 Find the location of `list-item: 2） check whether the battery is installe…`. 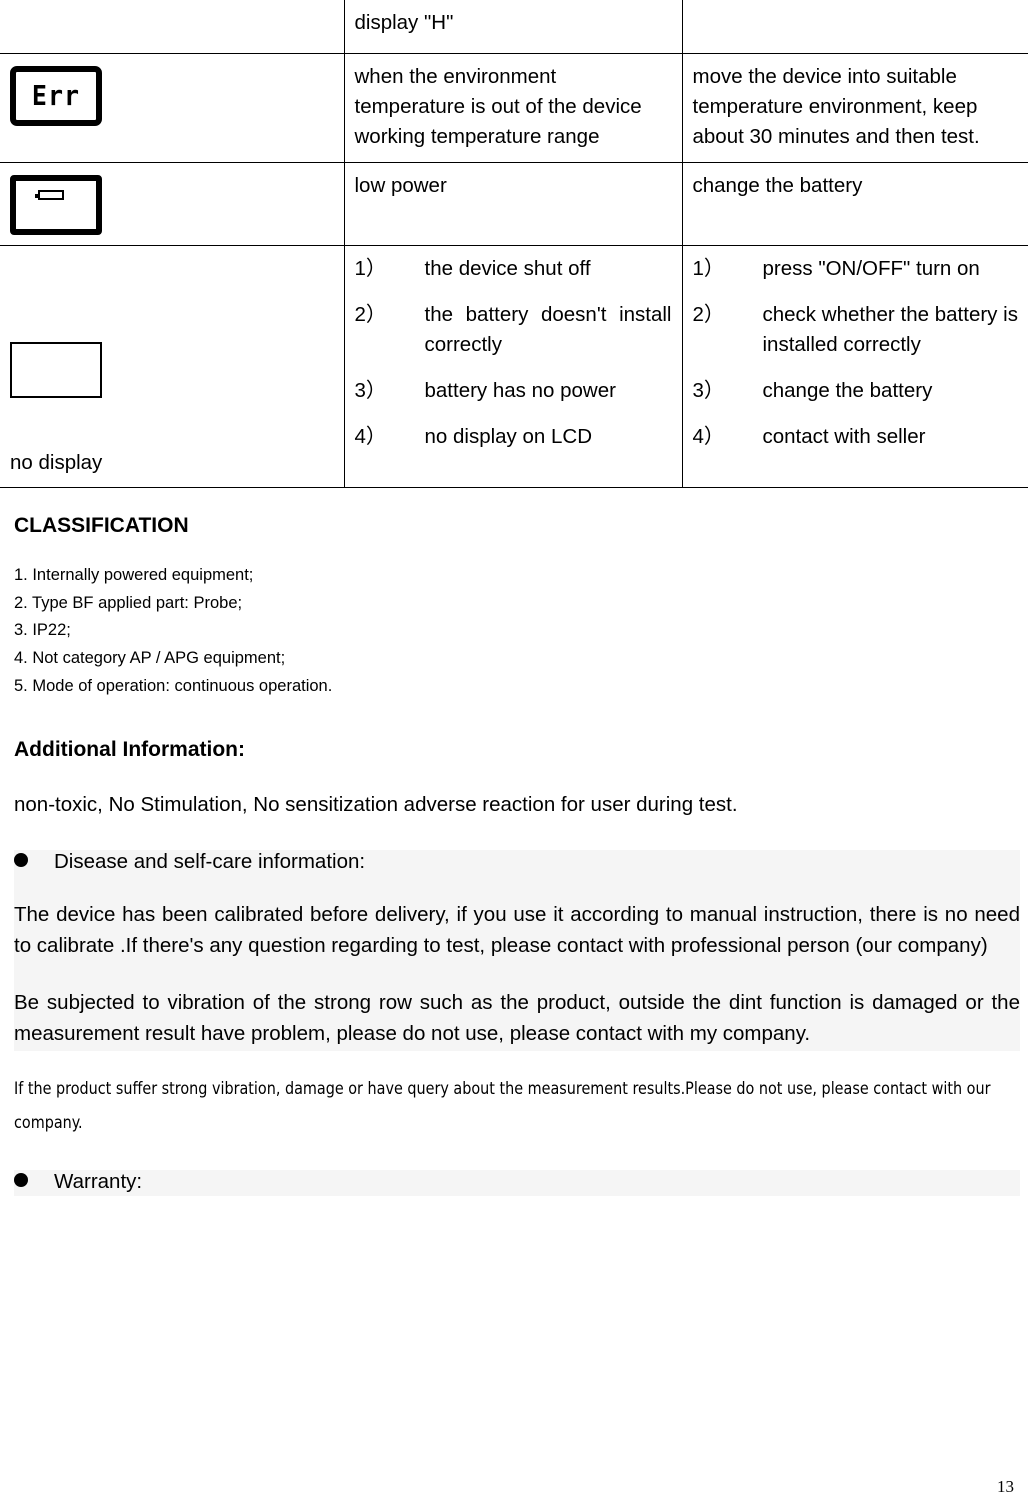

list-item: 2） check whether the battery is installe… is located at coordinates (856, 330).